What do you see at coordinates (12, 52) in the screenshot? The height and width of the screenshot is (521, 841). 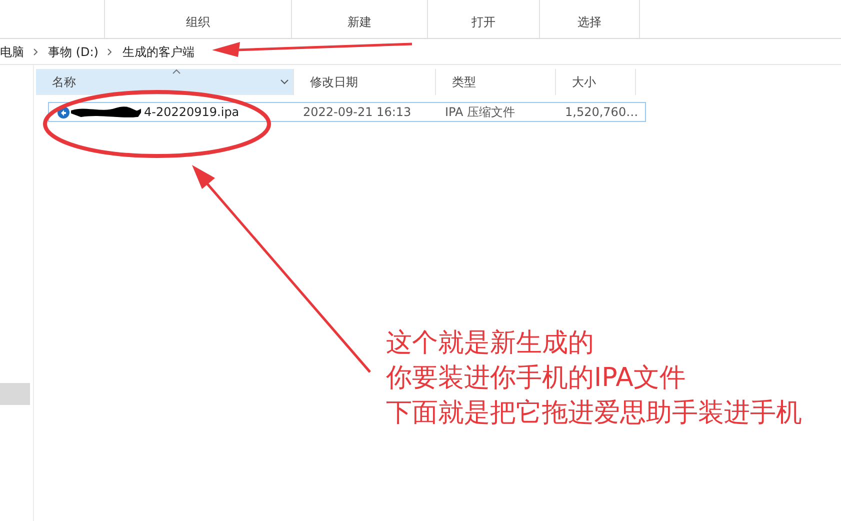 I see `breadcrumb-item: 电脑` at bounding box center [12, 52].